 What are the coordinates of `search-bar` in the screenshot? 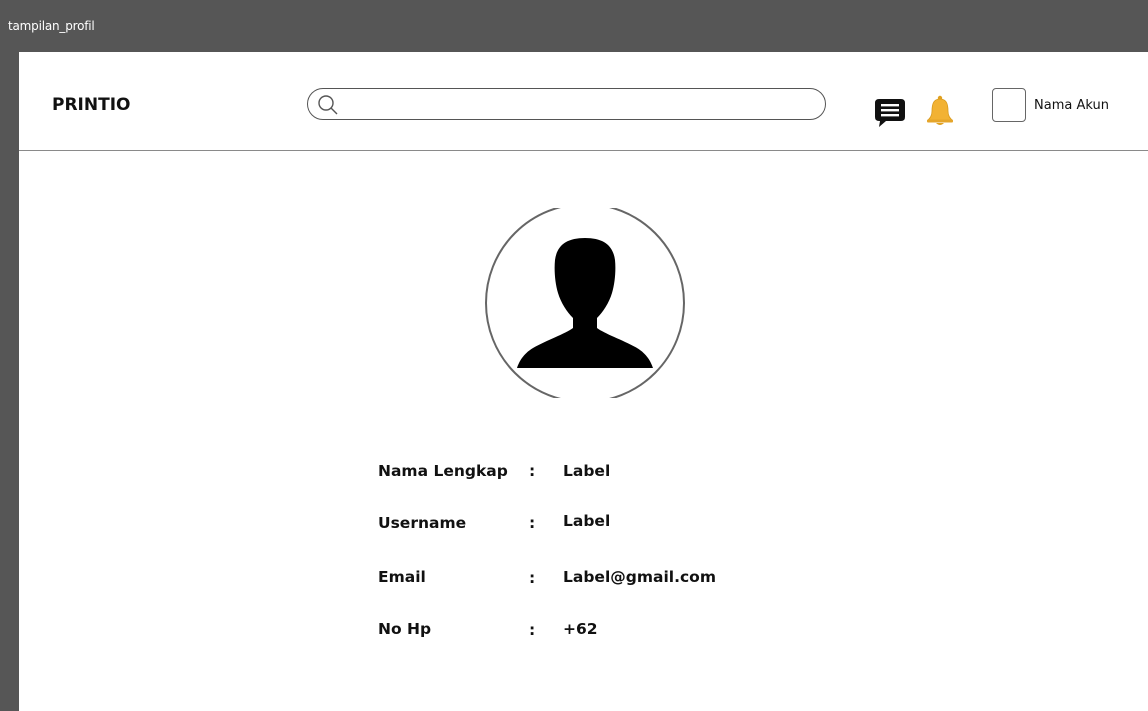 It's located at (566, 104).